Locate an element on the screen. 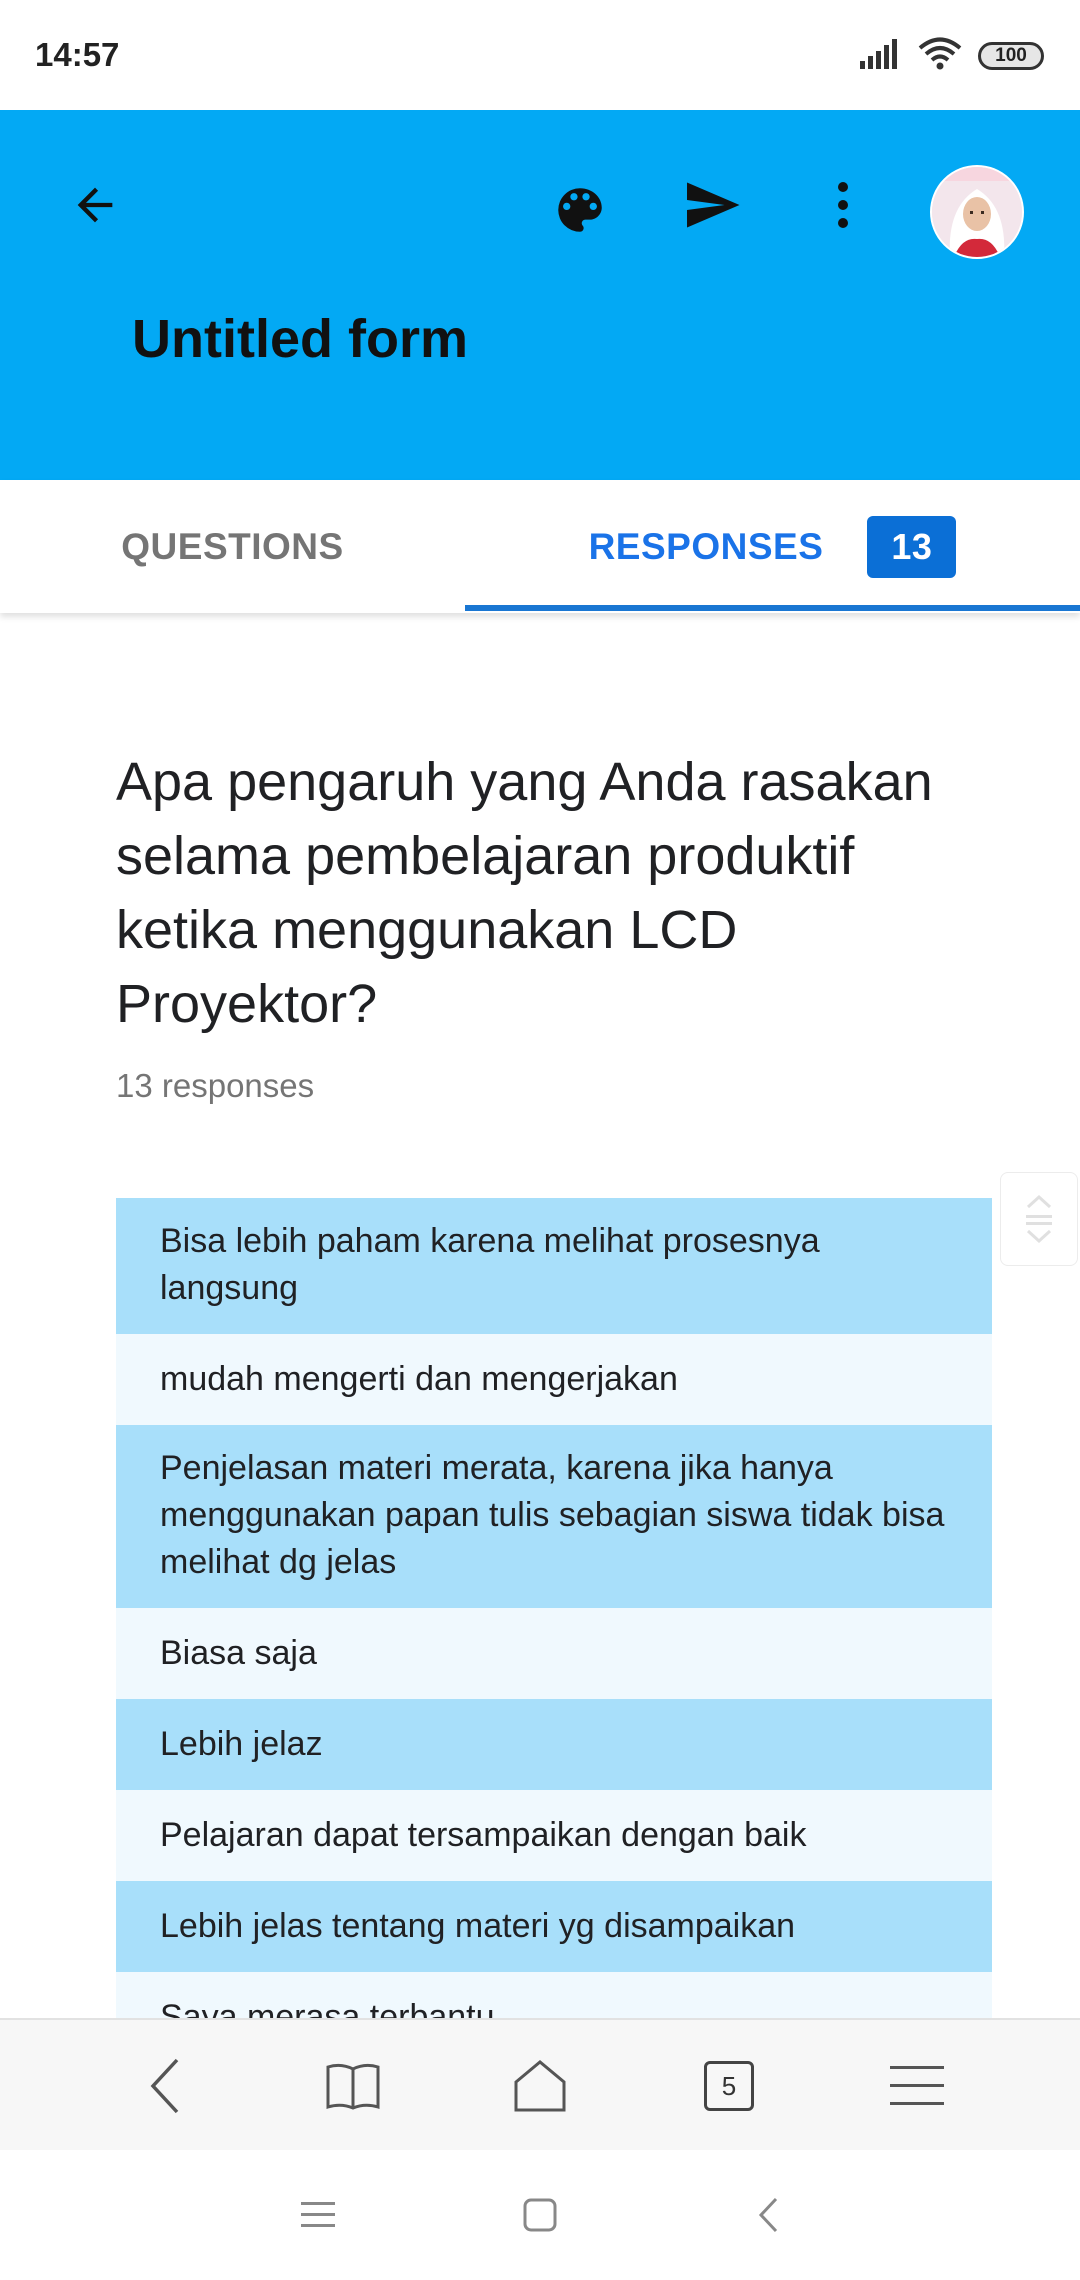  battery-icon: 100 is located at coordinates (1011, 56).